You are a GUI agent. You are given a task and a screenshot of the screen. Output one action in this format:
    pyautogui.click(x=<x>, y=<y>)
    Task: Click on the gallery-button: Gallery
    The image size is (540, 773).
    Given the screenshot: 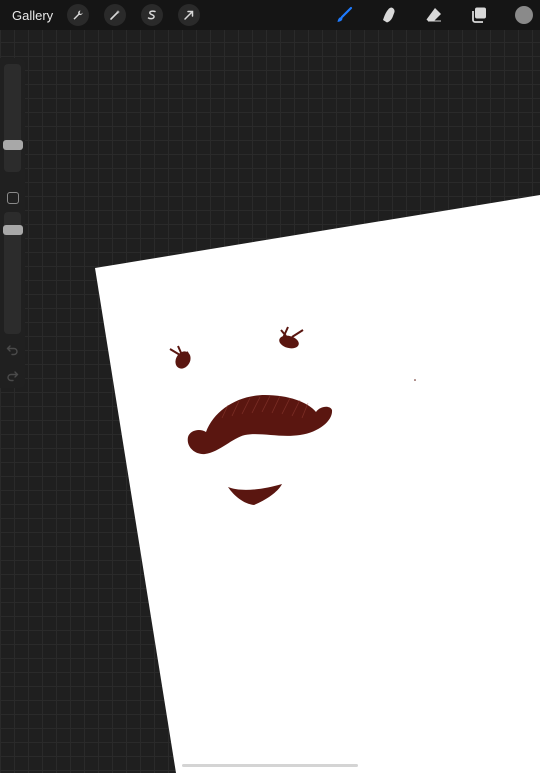 What is the action you would take?
    pyautogui.click(x=32, y=15)
    